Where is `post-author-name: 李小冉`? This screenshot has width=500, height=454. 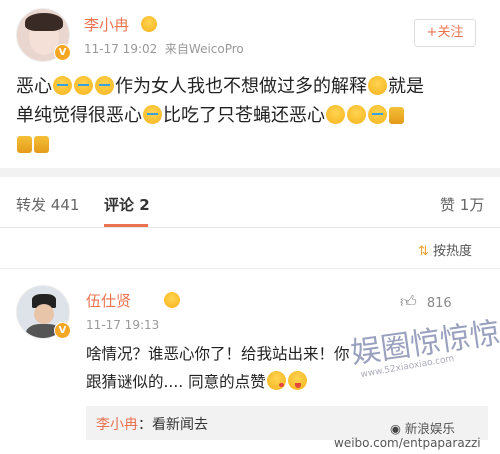 post-author-name: 李小冉 is located at coordinates (106, 24).